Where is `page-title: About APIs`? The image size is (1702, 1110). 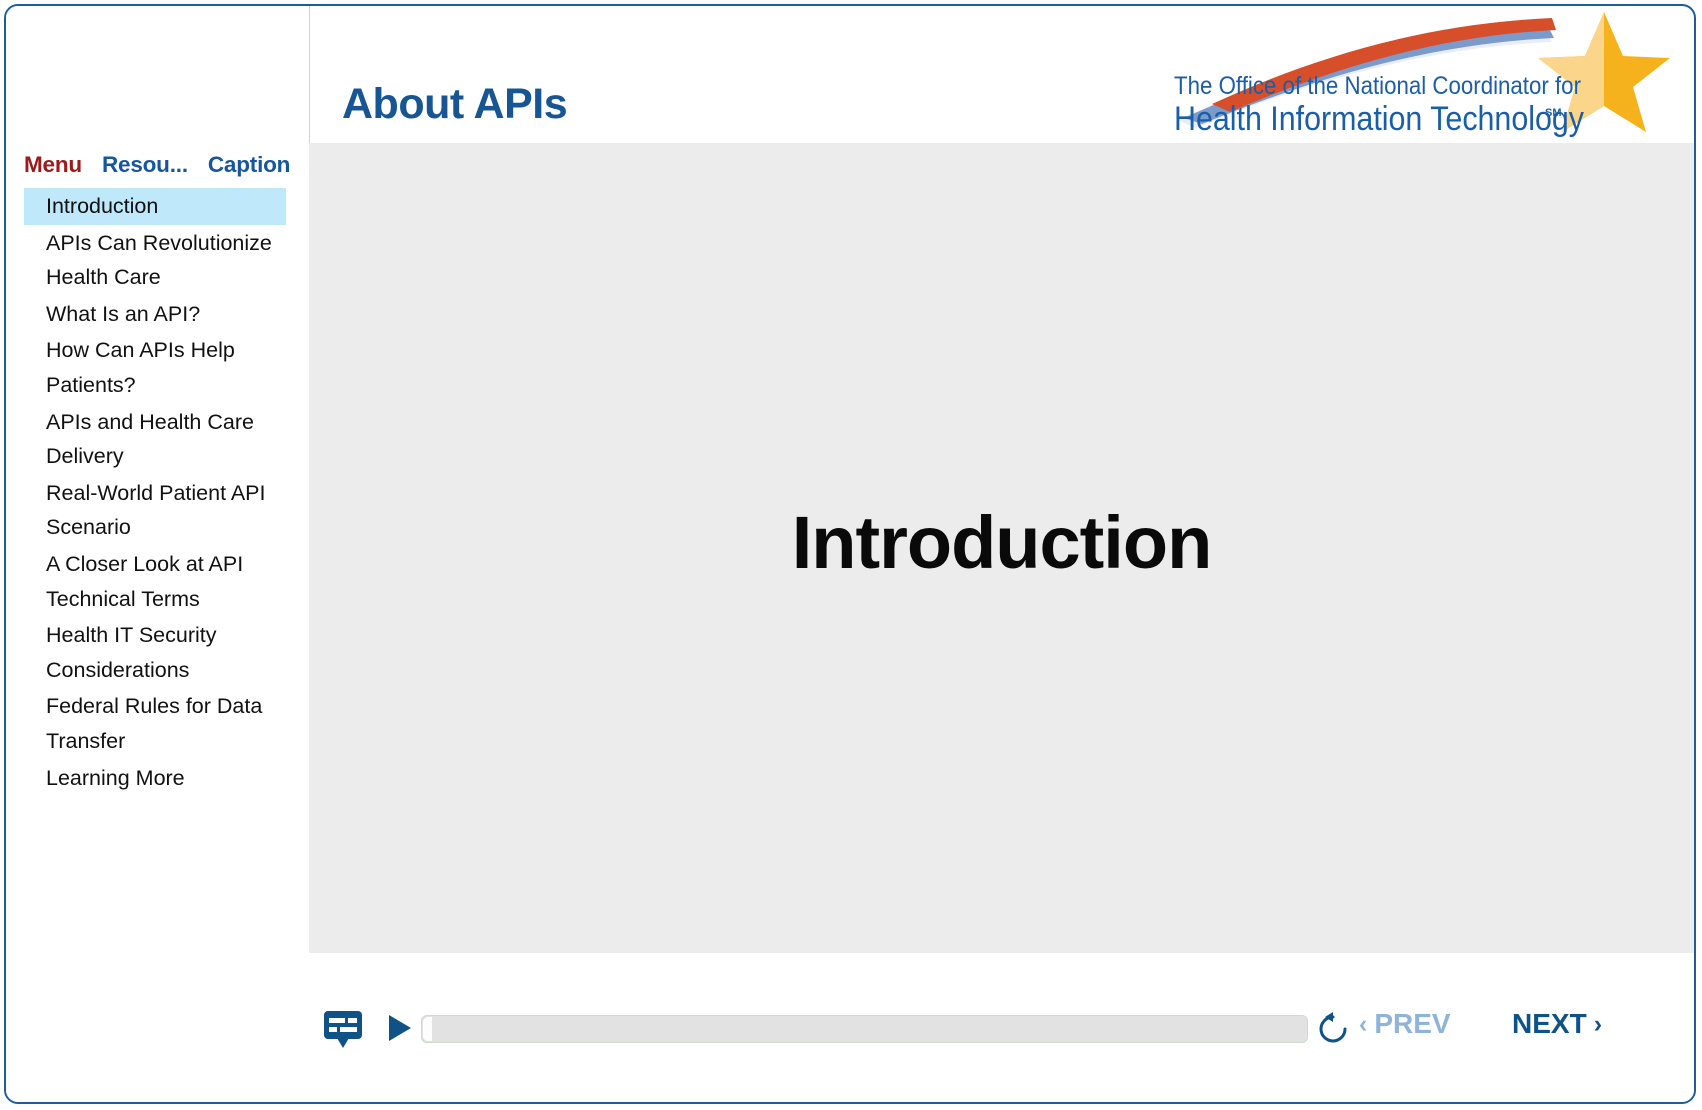
page-title: About APIs is located at coordinates (455, 104).